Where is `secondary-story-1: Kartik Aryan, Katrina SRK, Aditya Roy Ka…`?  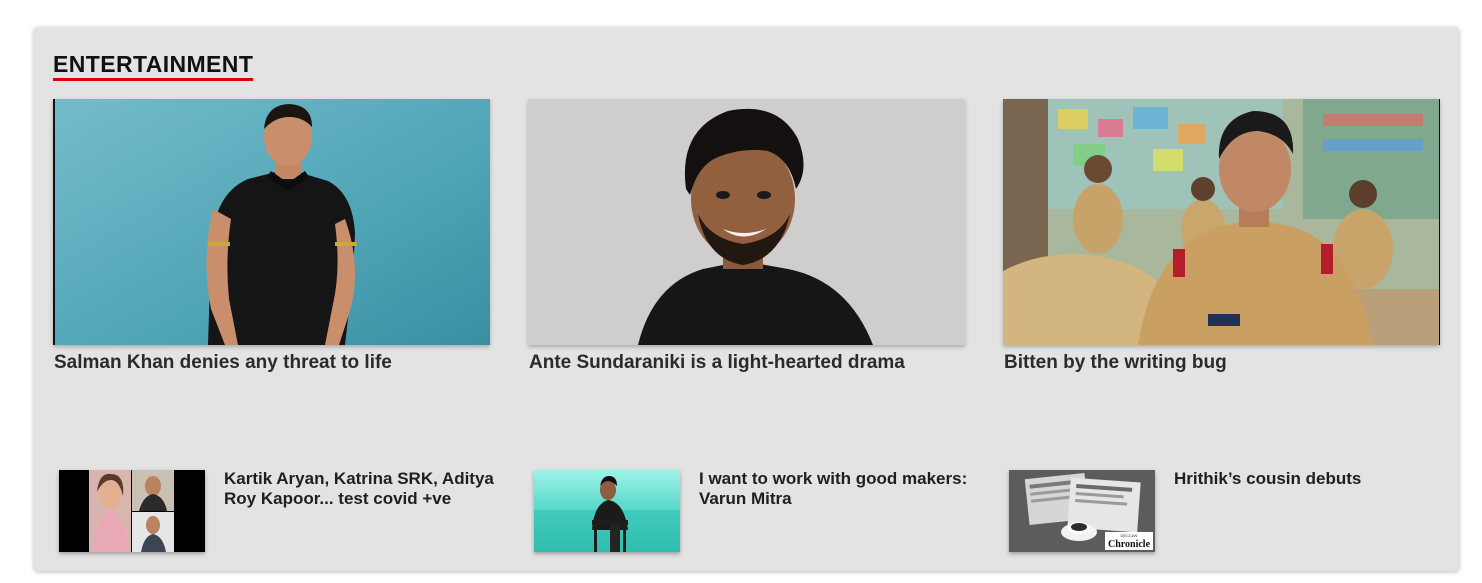 secondary-story-1: Kartik Aryan, Katrina SRK, Aditya Roy Ka… is located at coordinates (279, 510).